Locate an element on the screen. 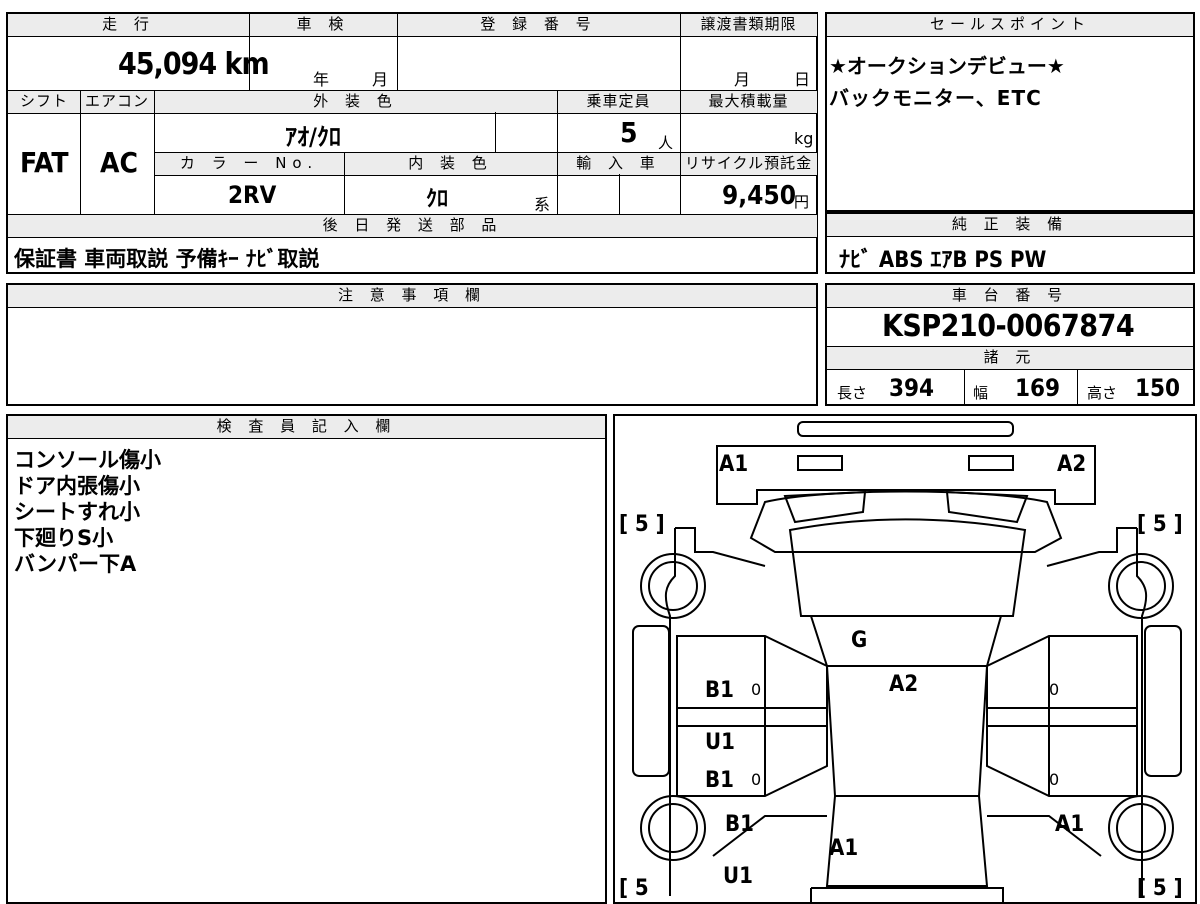  tire-rear-left: [ 5 is located at coordinates (634, 888).